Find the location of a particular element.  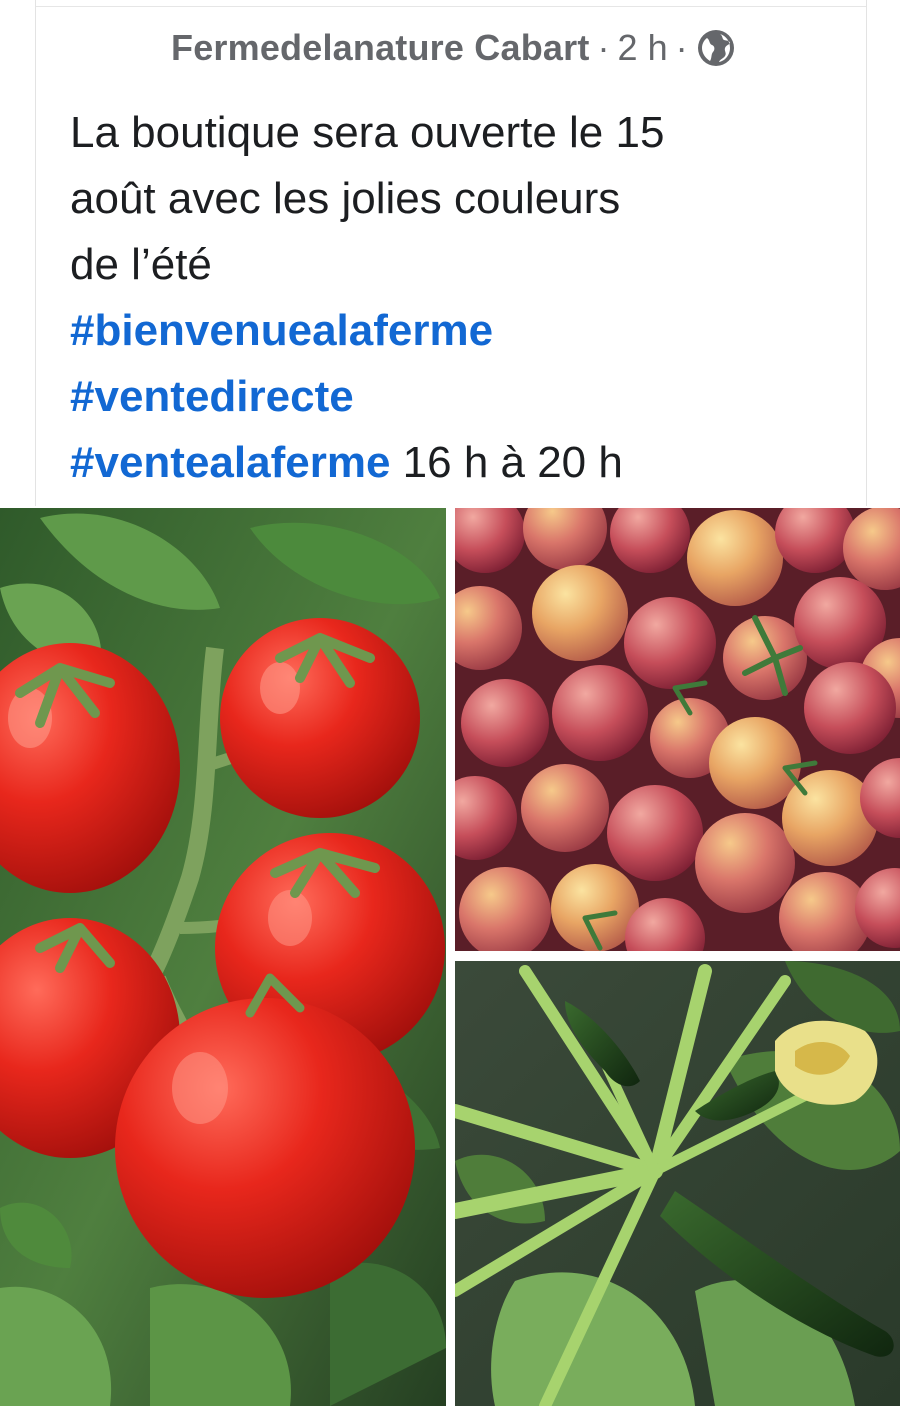

post-text-line: de l’été is located at coordinates (141, 264).